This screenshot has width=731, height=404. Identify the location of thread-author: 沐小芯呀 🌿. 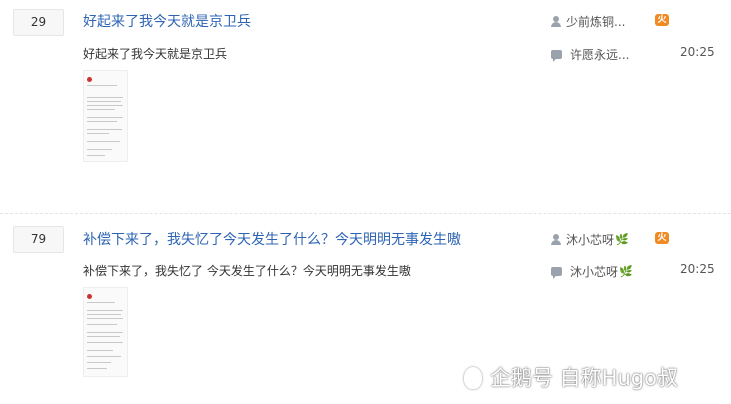
(590, 239).